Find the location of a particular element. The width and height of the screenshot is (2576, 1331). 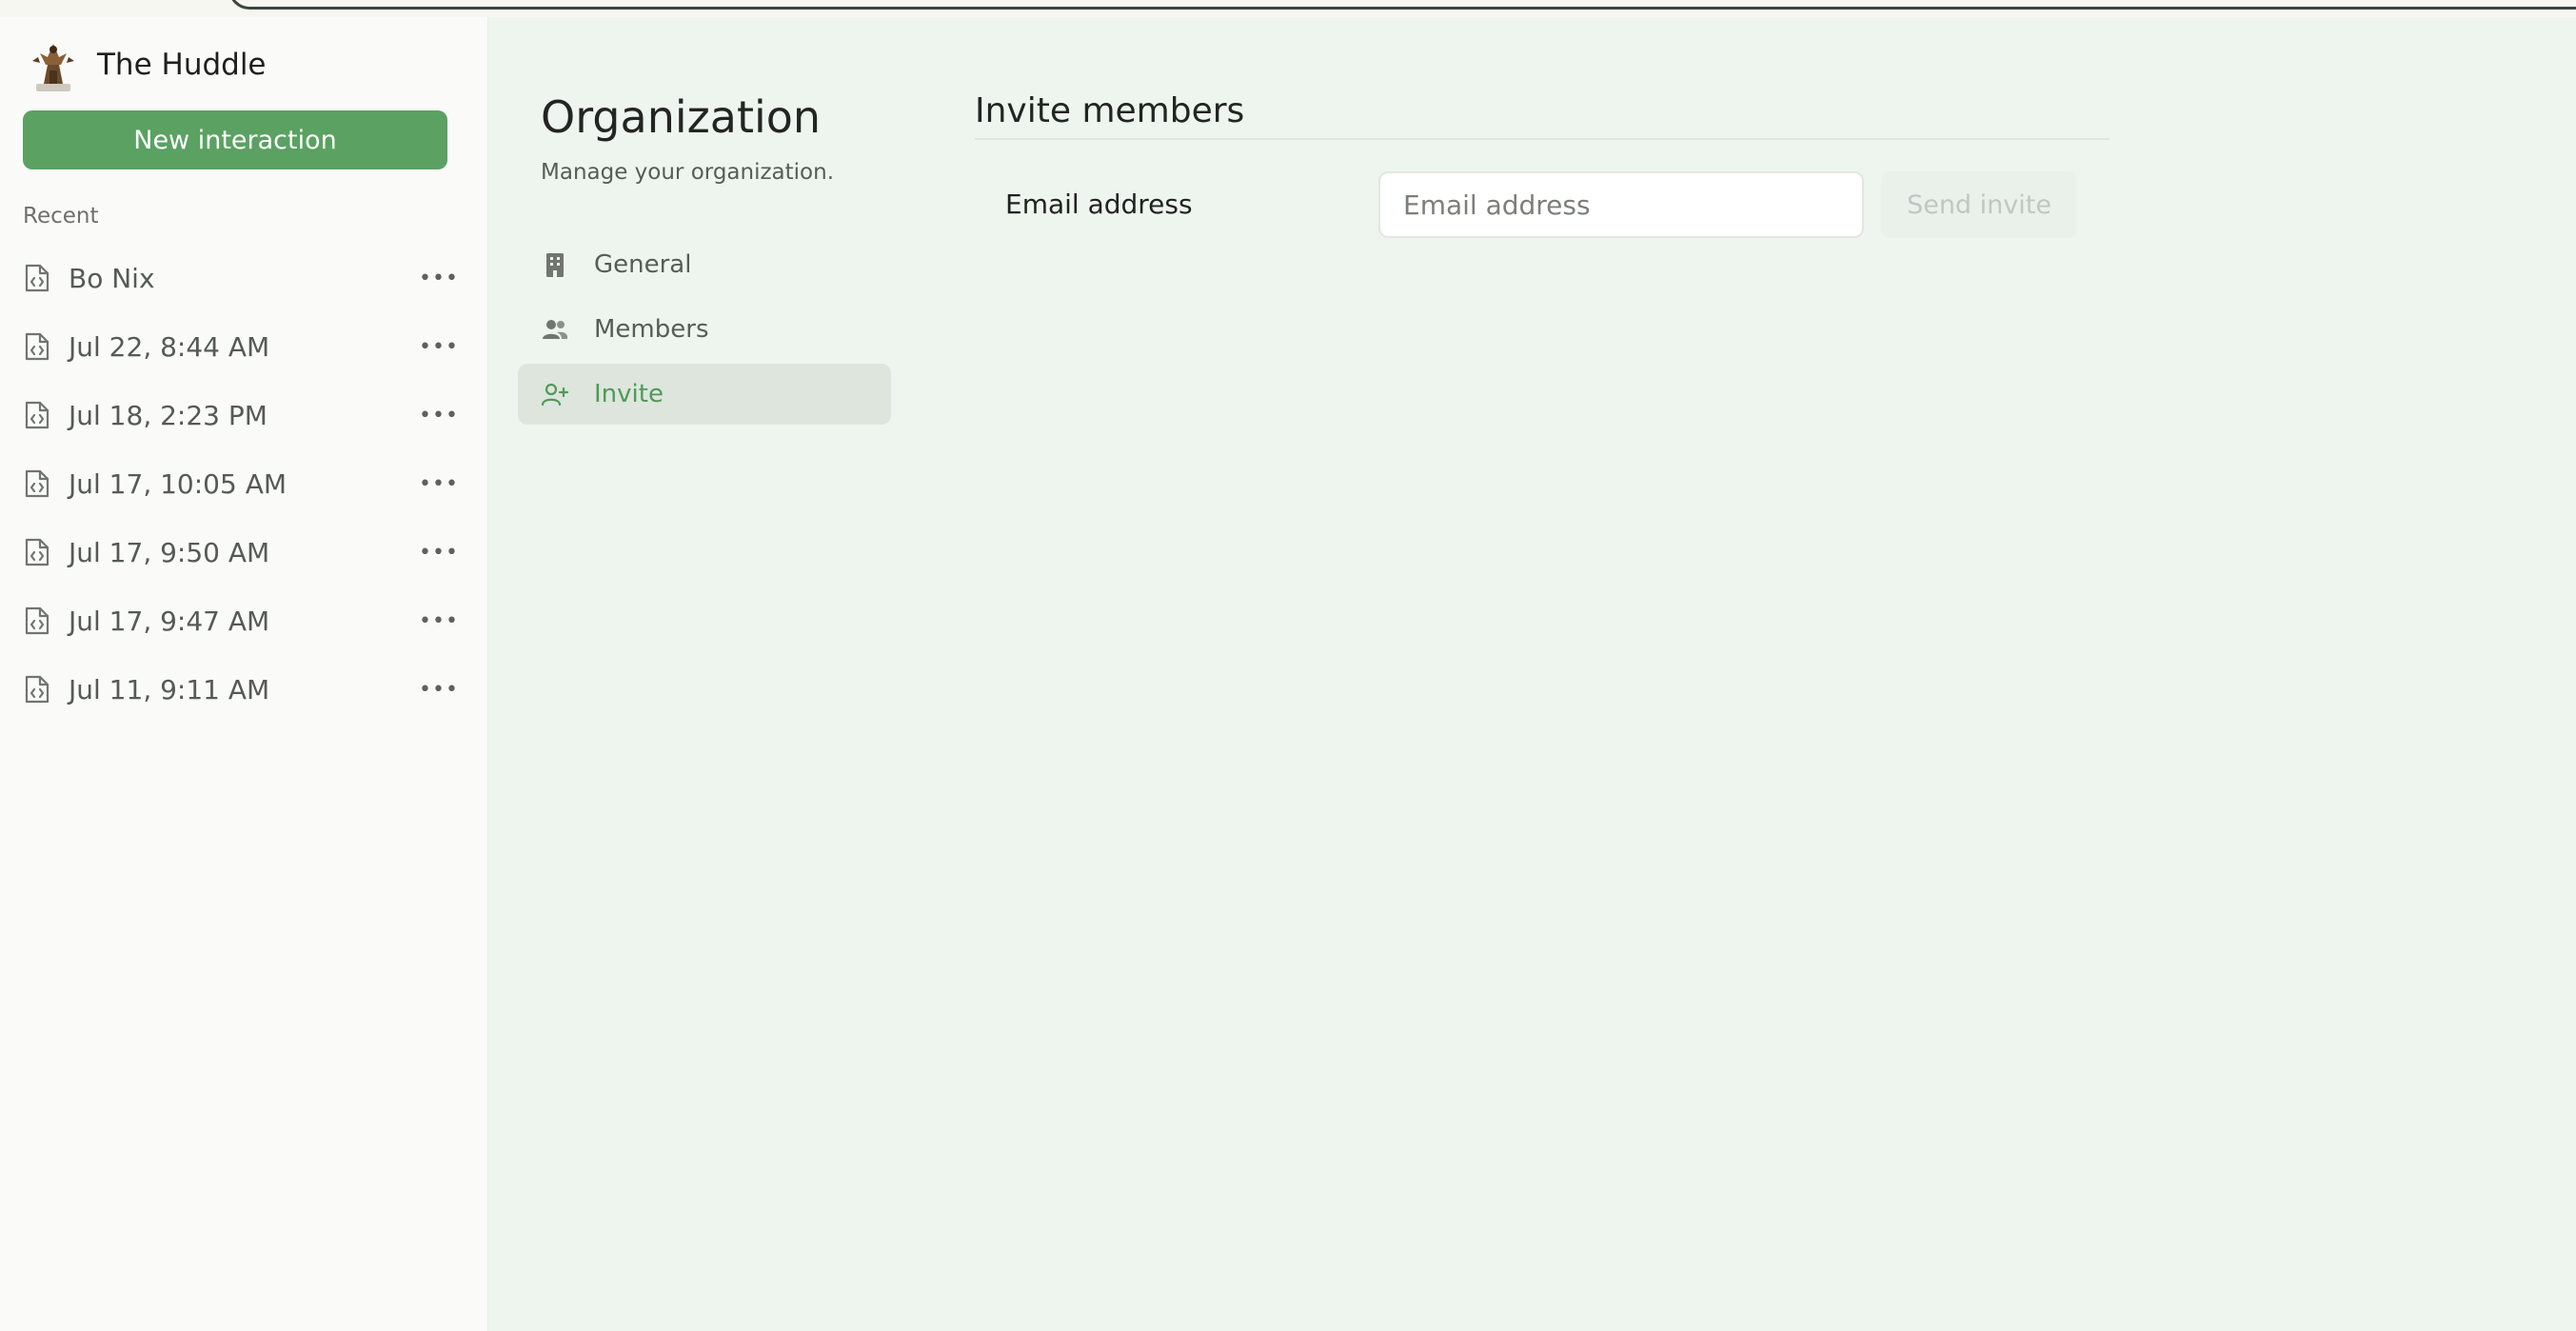

recent-item: Jul 22, 8:44 AM ••• is located at coordinates (243, 346).